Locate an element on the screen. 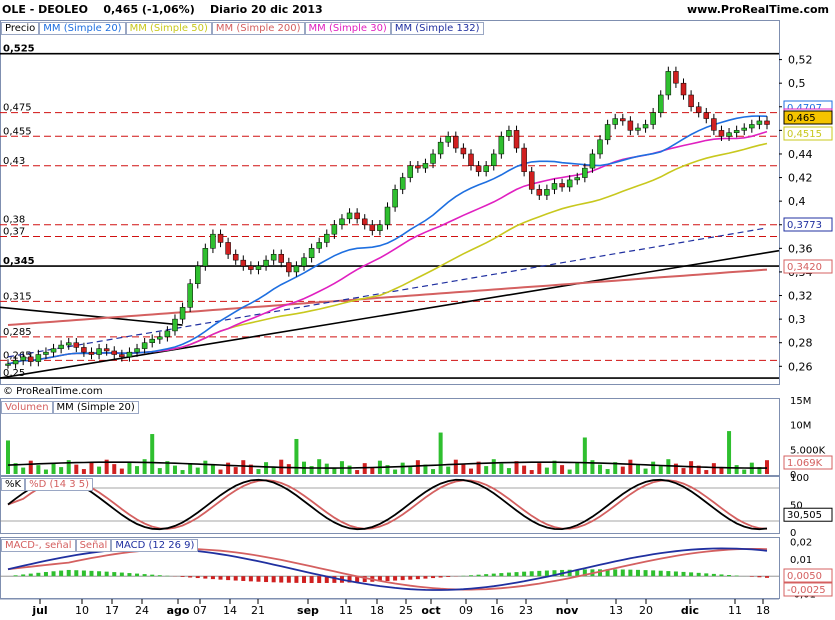 Image resolution: width=835 pixels, height=620 pixels. legend-sma20: MM (Simple 20) is located at coordinates (82, 28).